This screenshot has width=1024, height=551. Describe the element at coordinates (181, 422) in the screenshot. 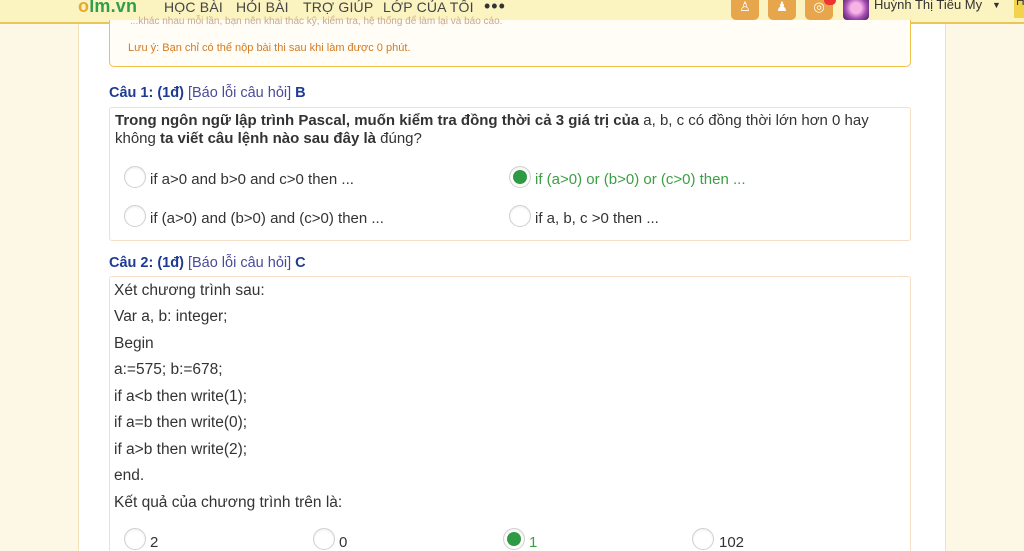

I see `question-2-line: if a=b then write(0);` at that location.